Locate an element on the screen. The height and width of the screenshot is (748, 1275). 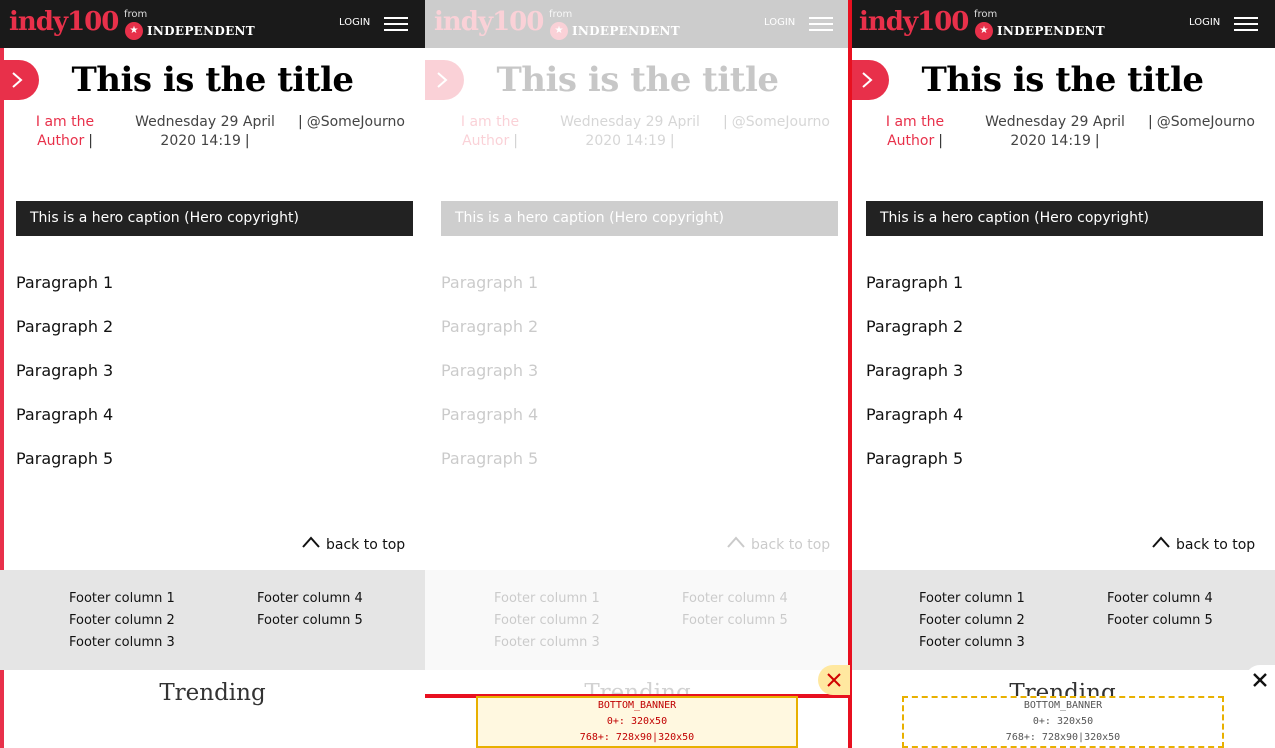
close-icon is located at coordinates (834, 680).